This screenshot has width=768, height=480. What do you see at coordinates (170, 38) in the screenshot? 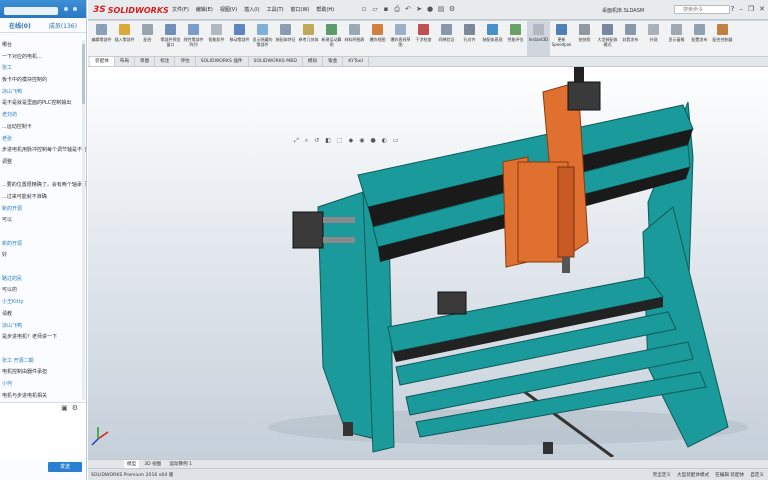
I see `ribbon-button: 零部件预览窗口` at bounding box center [170, 38].